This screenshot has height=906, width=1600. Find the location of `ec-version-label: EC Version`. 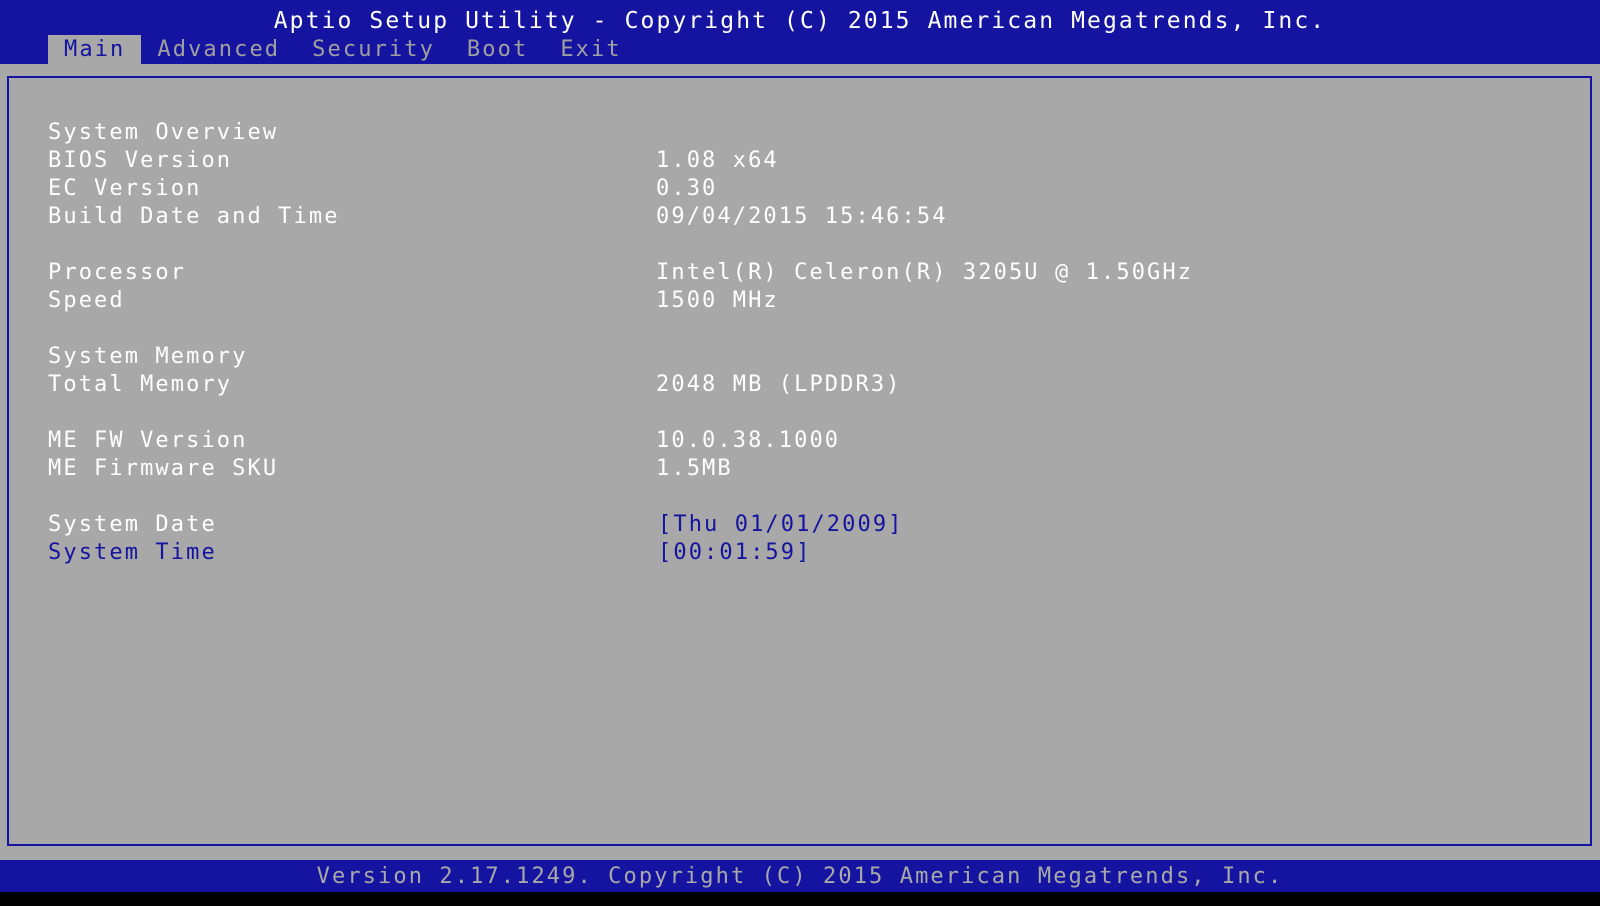

ec-version-label: EC Version is located at coordinates (125, 188).